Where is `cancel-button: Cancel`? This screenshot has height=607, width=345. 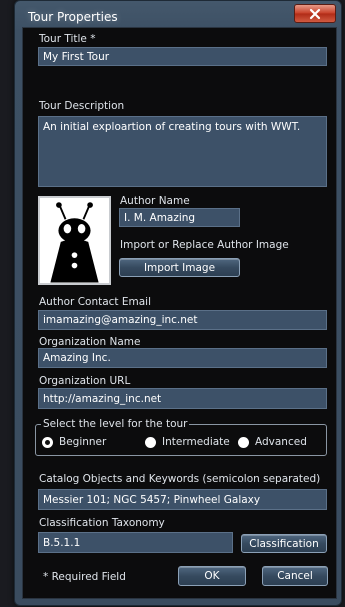
cancel-button: Cancel is located at coordinates (295, 576).